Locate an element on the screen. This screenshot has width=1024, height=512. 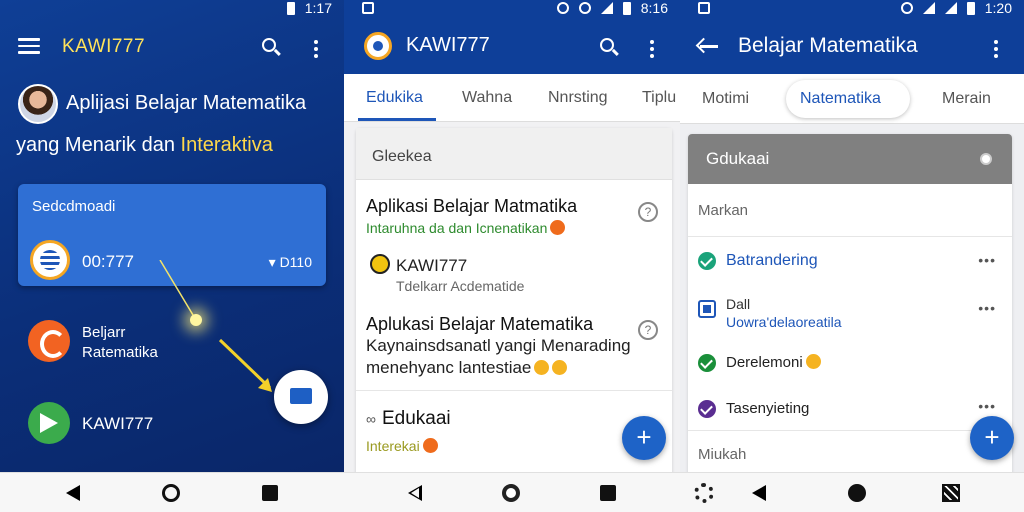
tab-motimi: Motimi is located at coordinates (725, 99).